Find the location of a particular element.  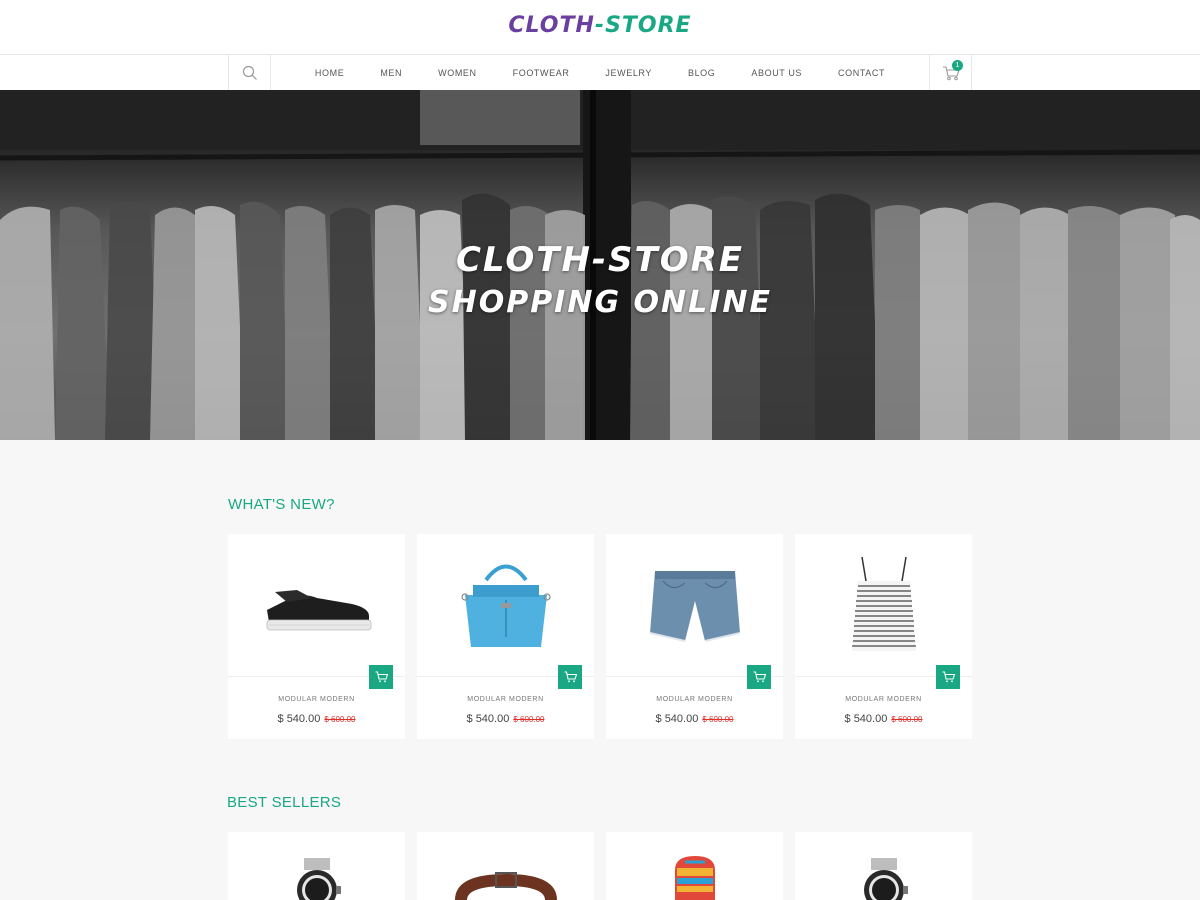

handbag-image is located at coordinates (505, 605).